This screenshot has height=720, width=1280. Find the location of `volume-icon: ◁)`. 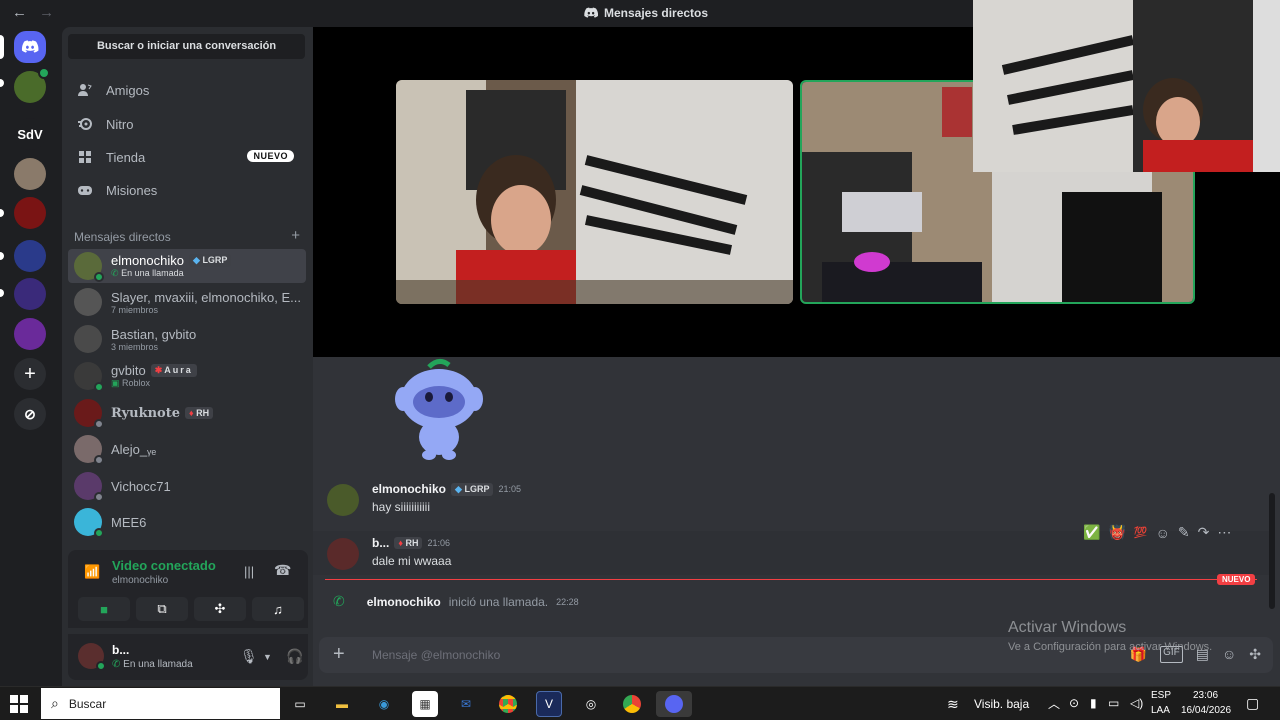

volume-icon: ◁) is located at coordinates (1136, 703).